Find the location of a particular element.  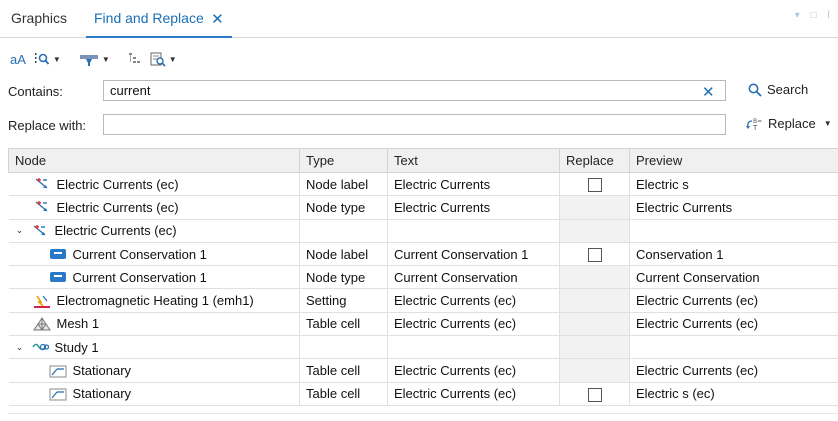

tab-bar: Graphics Find and Replace ✕ ▾ □ ǀ is located at coordinates (419, 19).